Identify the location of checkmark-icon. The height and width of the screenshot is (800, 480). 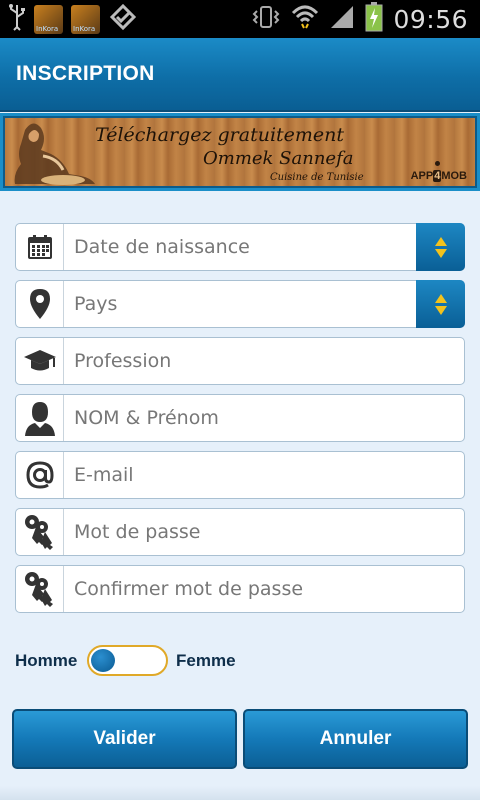
(123, 19).